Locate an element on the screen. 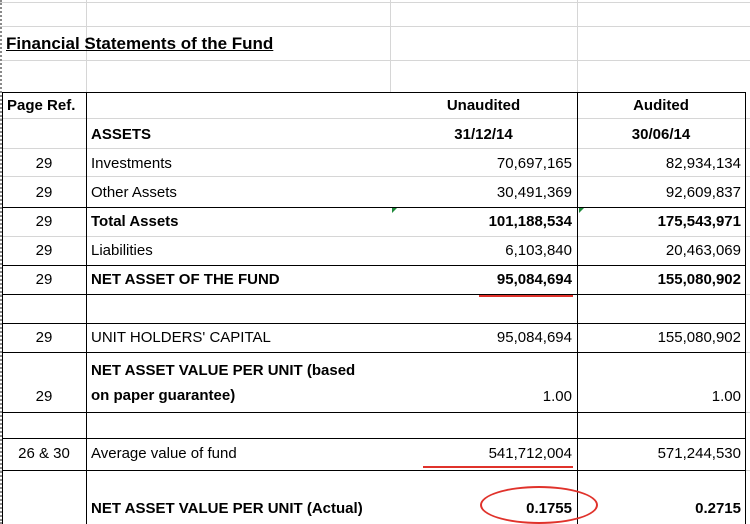 The image size is (750, 524). header-col2-date: 30/06/14 is located at coordinates (661, 134).